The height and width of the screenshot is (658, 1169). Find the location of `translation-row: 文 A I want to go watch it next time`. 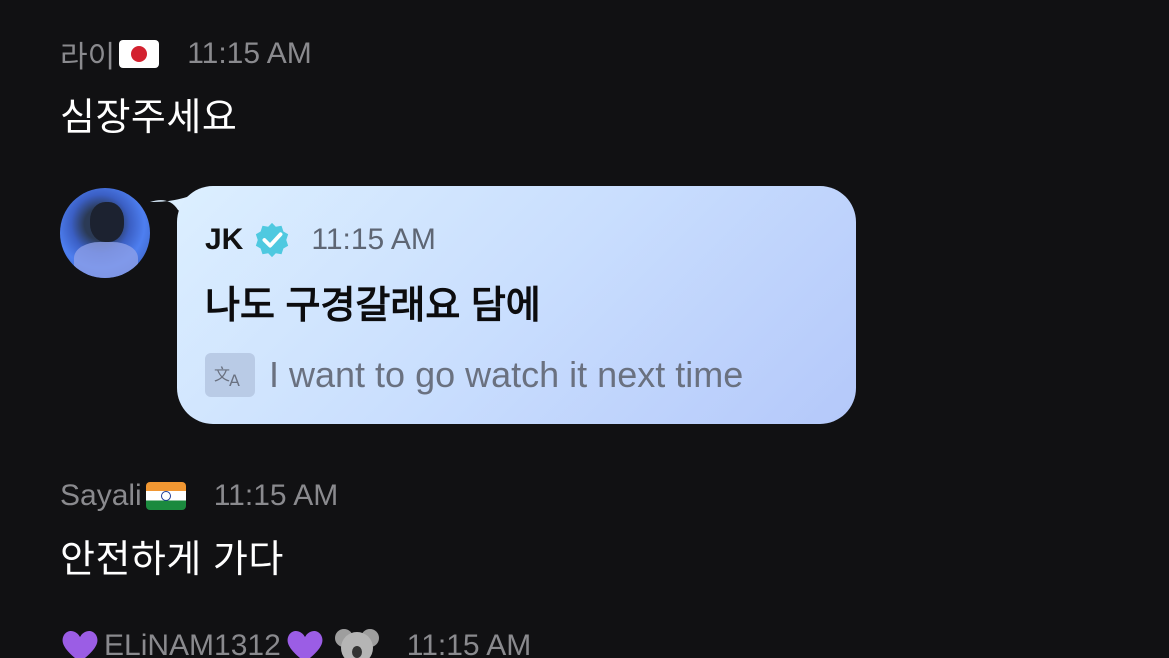

translation-row: 文 A I want to go watch it next time is located at coordinates (530, 375).